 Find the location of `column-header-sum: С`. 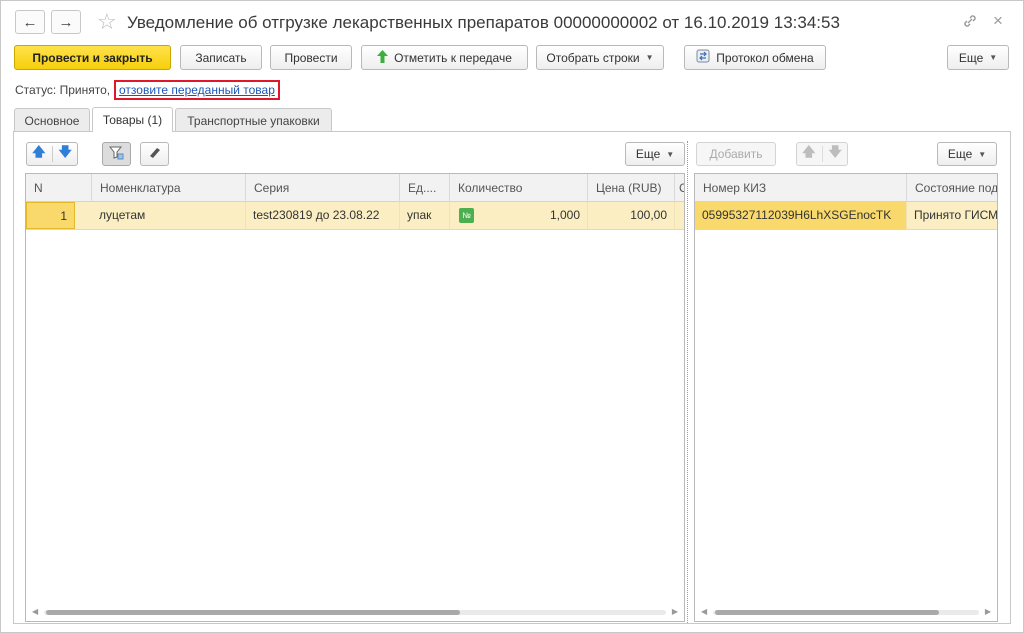

column-header-sum: С is located at coordinates (679, 188).